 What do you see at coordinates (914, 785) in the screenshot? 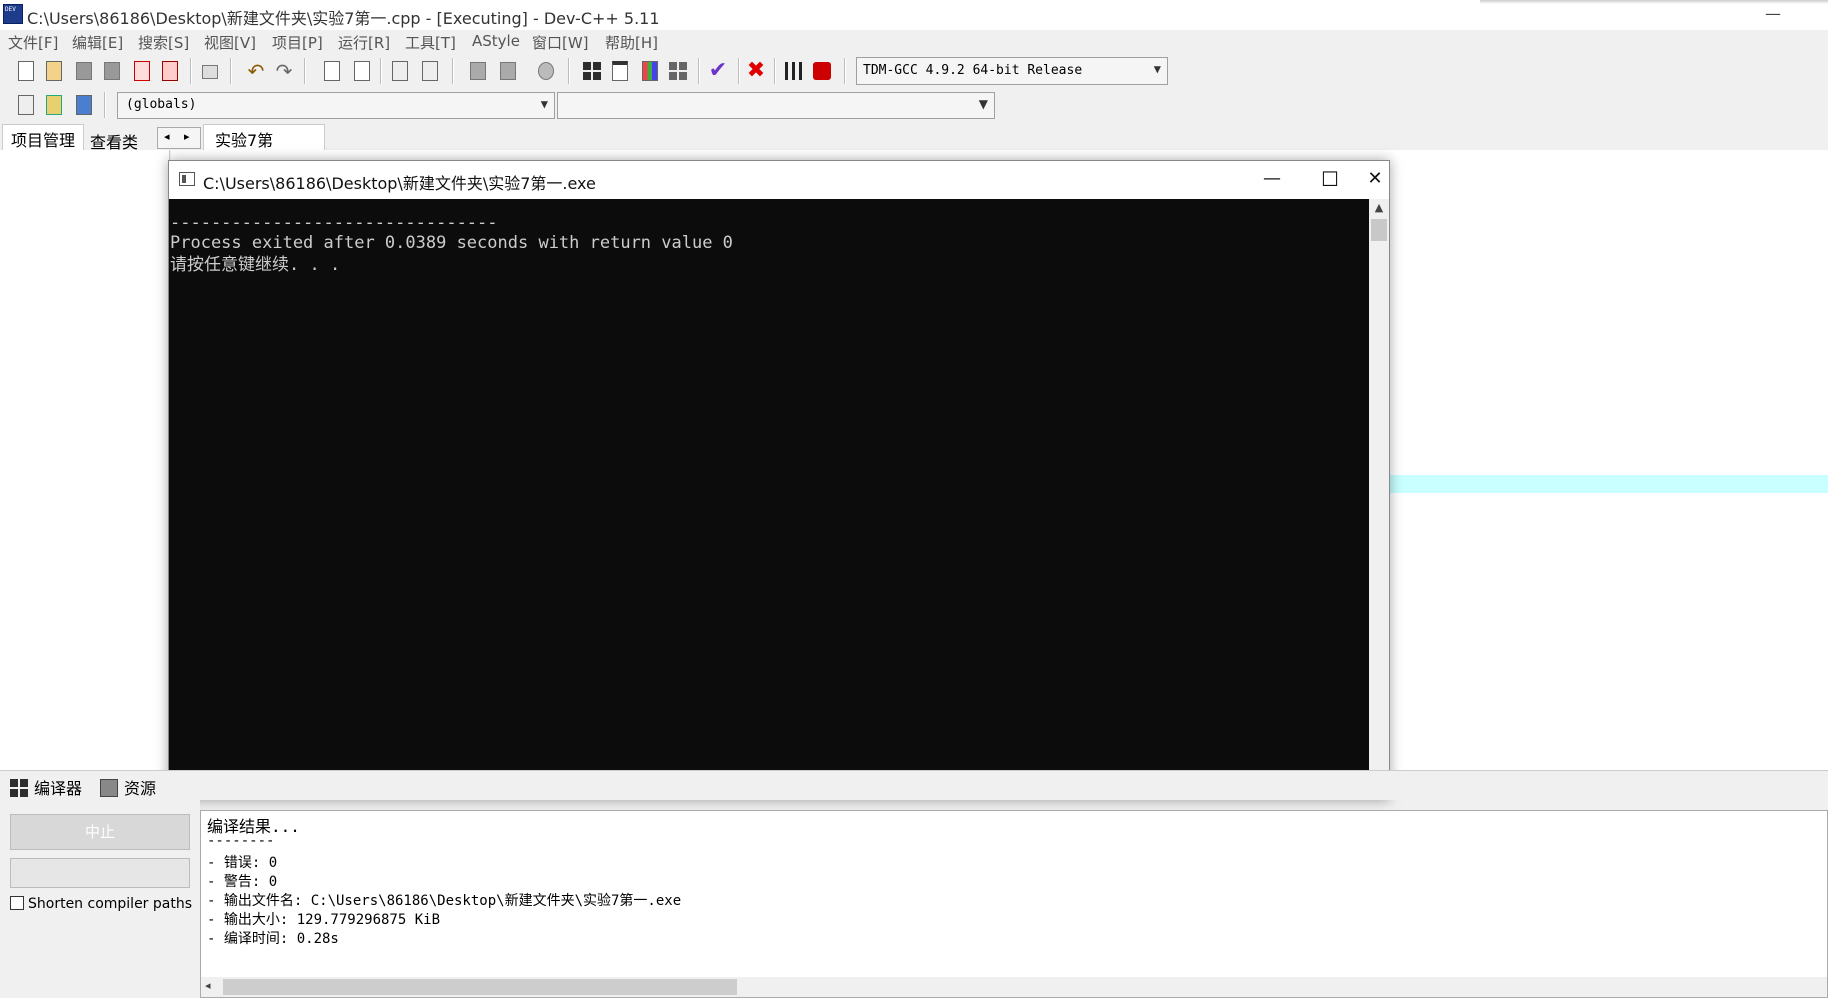
I see `bottom-panel-tabs: 编译器 资源` at bounding box center [914, 785].